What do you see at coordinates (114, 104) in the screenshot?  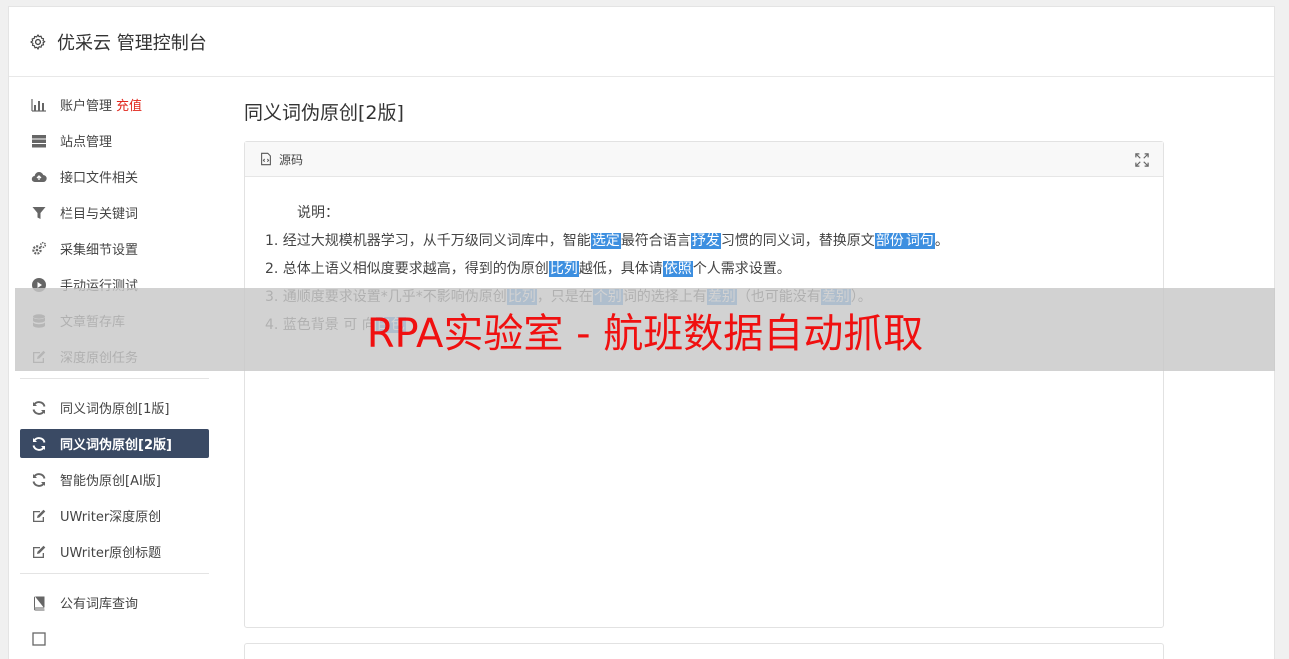 I see `sidebar-item: 账户管理 充值` at bounding box center [114, 104].